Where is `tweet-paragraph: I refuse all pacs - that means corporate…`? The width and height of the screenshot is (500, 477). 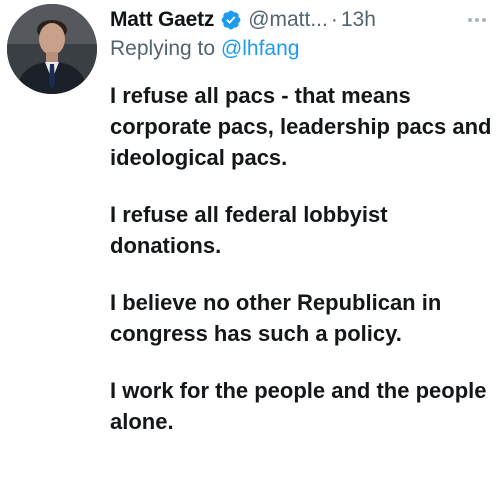
tweet-paragraph: I refuse all pacs - that means corporate… is located at coordinates (301, 126).